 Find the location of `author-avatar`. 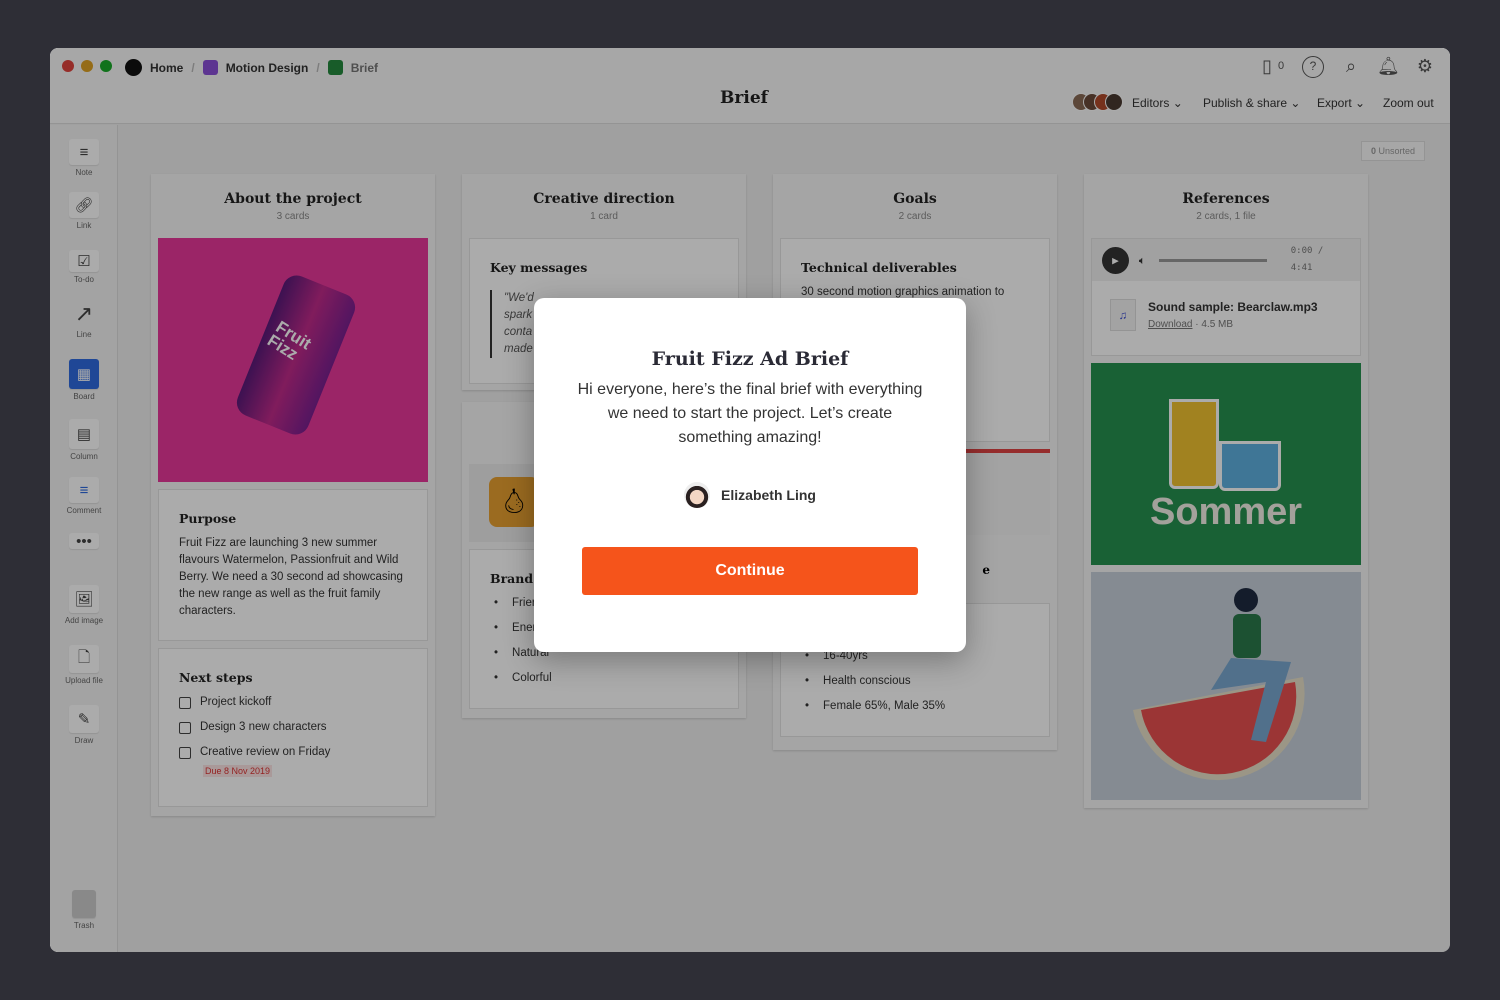

author-avatar is located at coordinates (697, 495).